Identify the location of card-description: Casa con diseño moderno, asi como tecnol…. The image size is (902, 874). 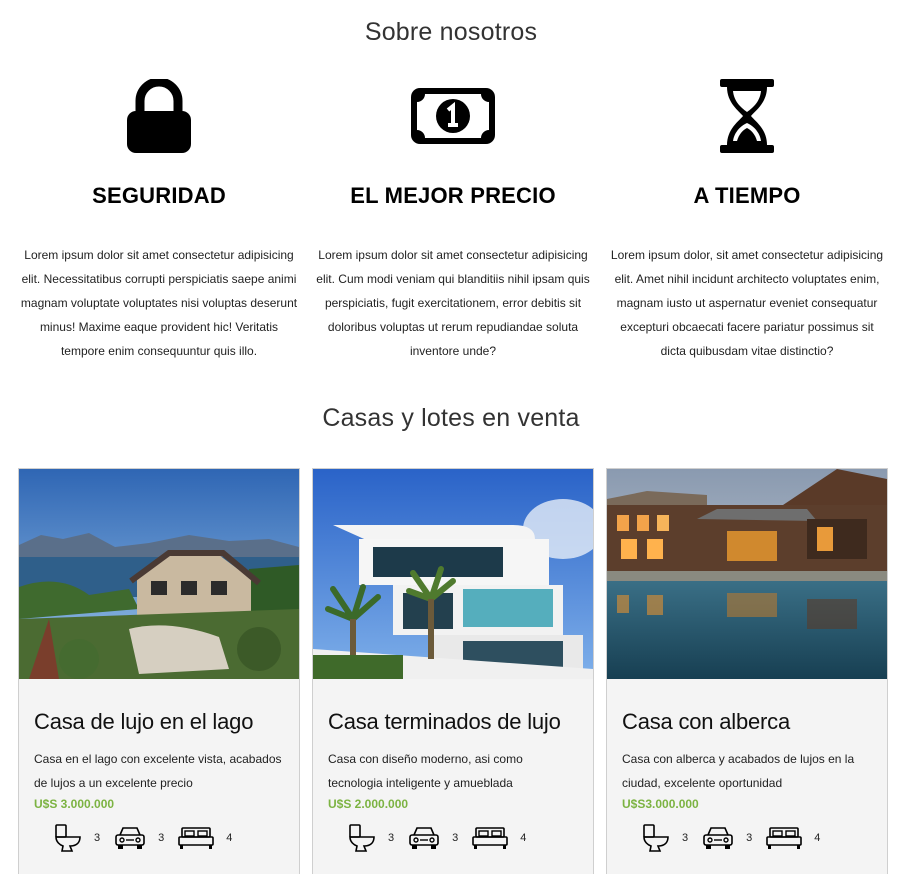
(425, 771).